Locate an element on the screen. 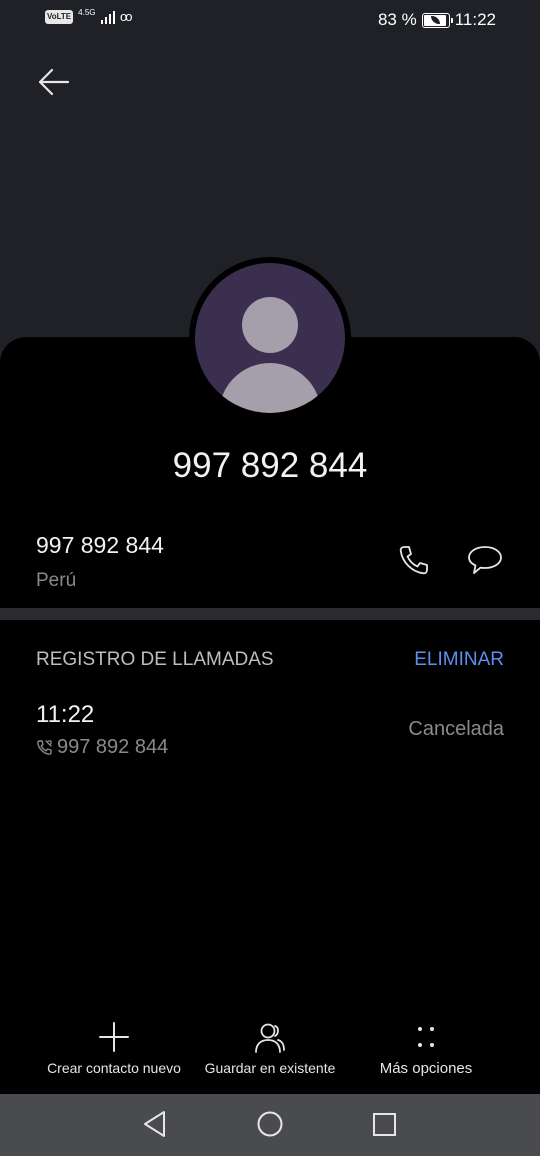 The width and height of the screenshot is (540, 1156). network-type: 4.5G is located at coordinates (87, 12).